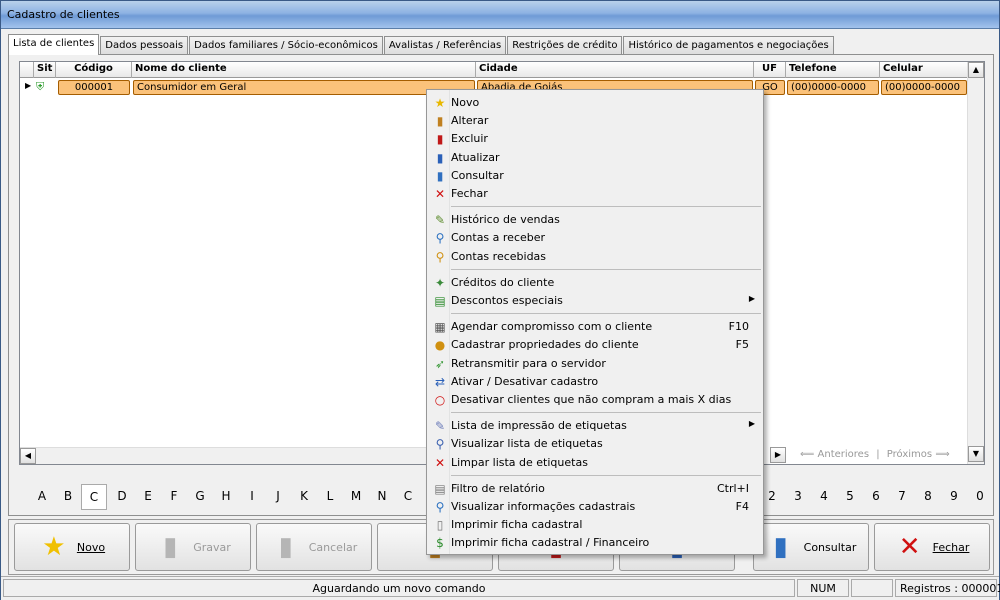  Describe the element at coordinates (596, 426) in the screenshot. I see `menu-item-20: ✎ Lista de impressão de etiquetas ▶` at that location.